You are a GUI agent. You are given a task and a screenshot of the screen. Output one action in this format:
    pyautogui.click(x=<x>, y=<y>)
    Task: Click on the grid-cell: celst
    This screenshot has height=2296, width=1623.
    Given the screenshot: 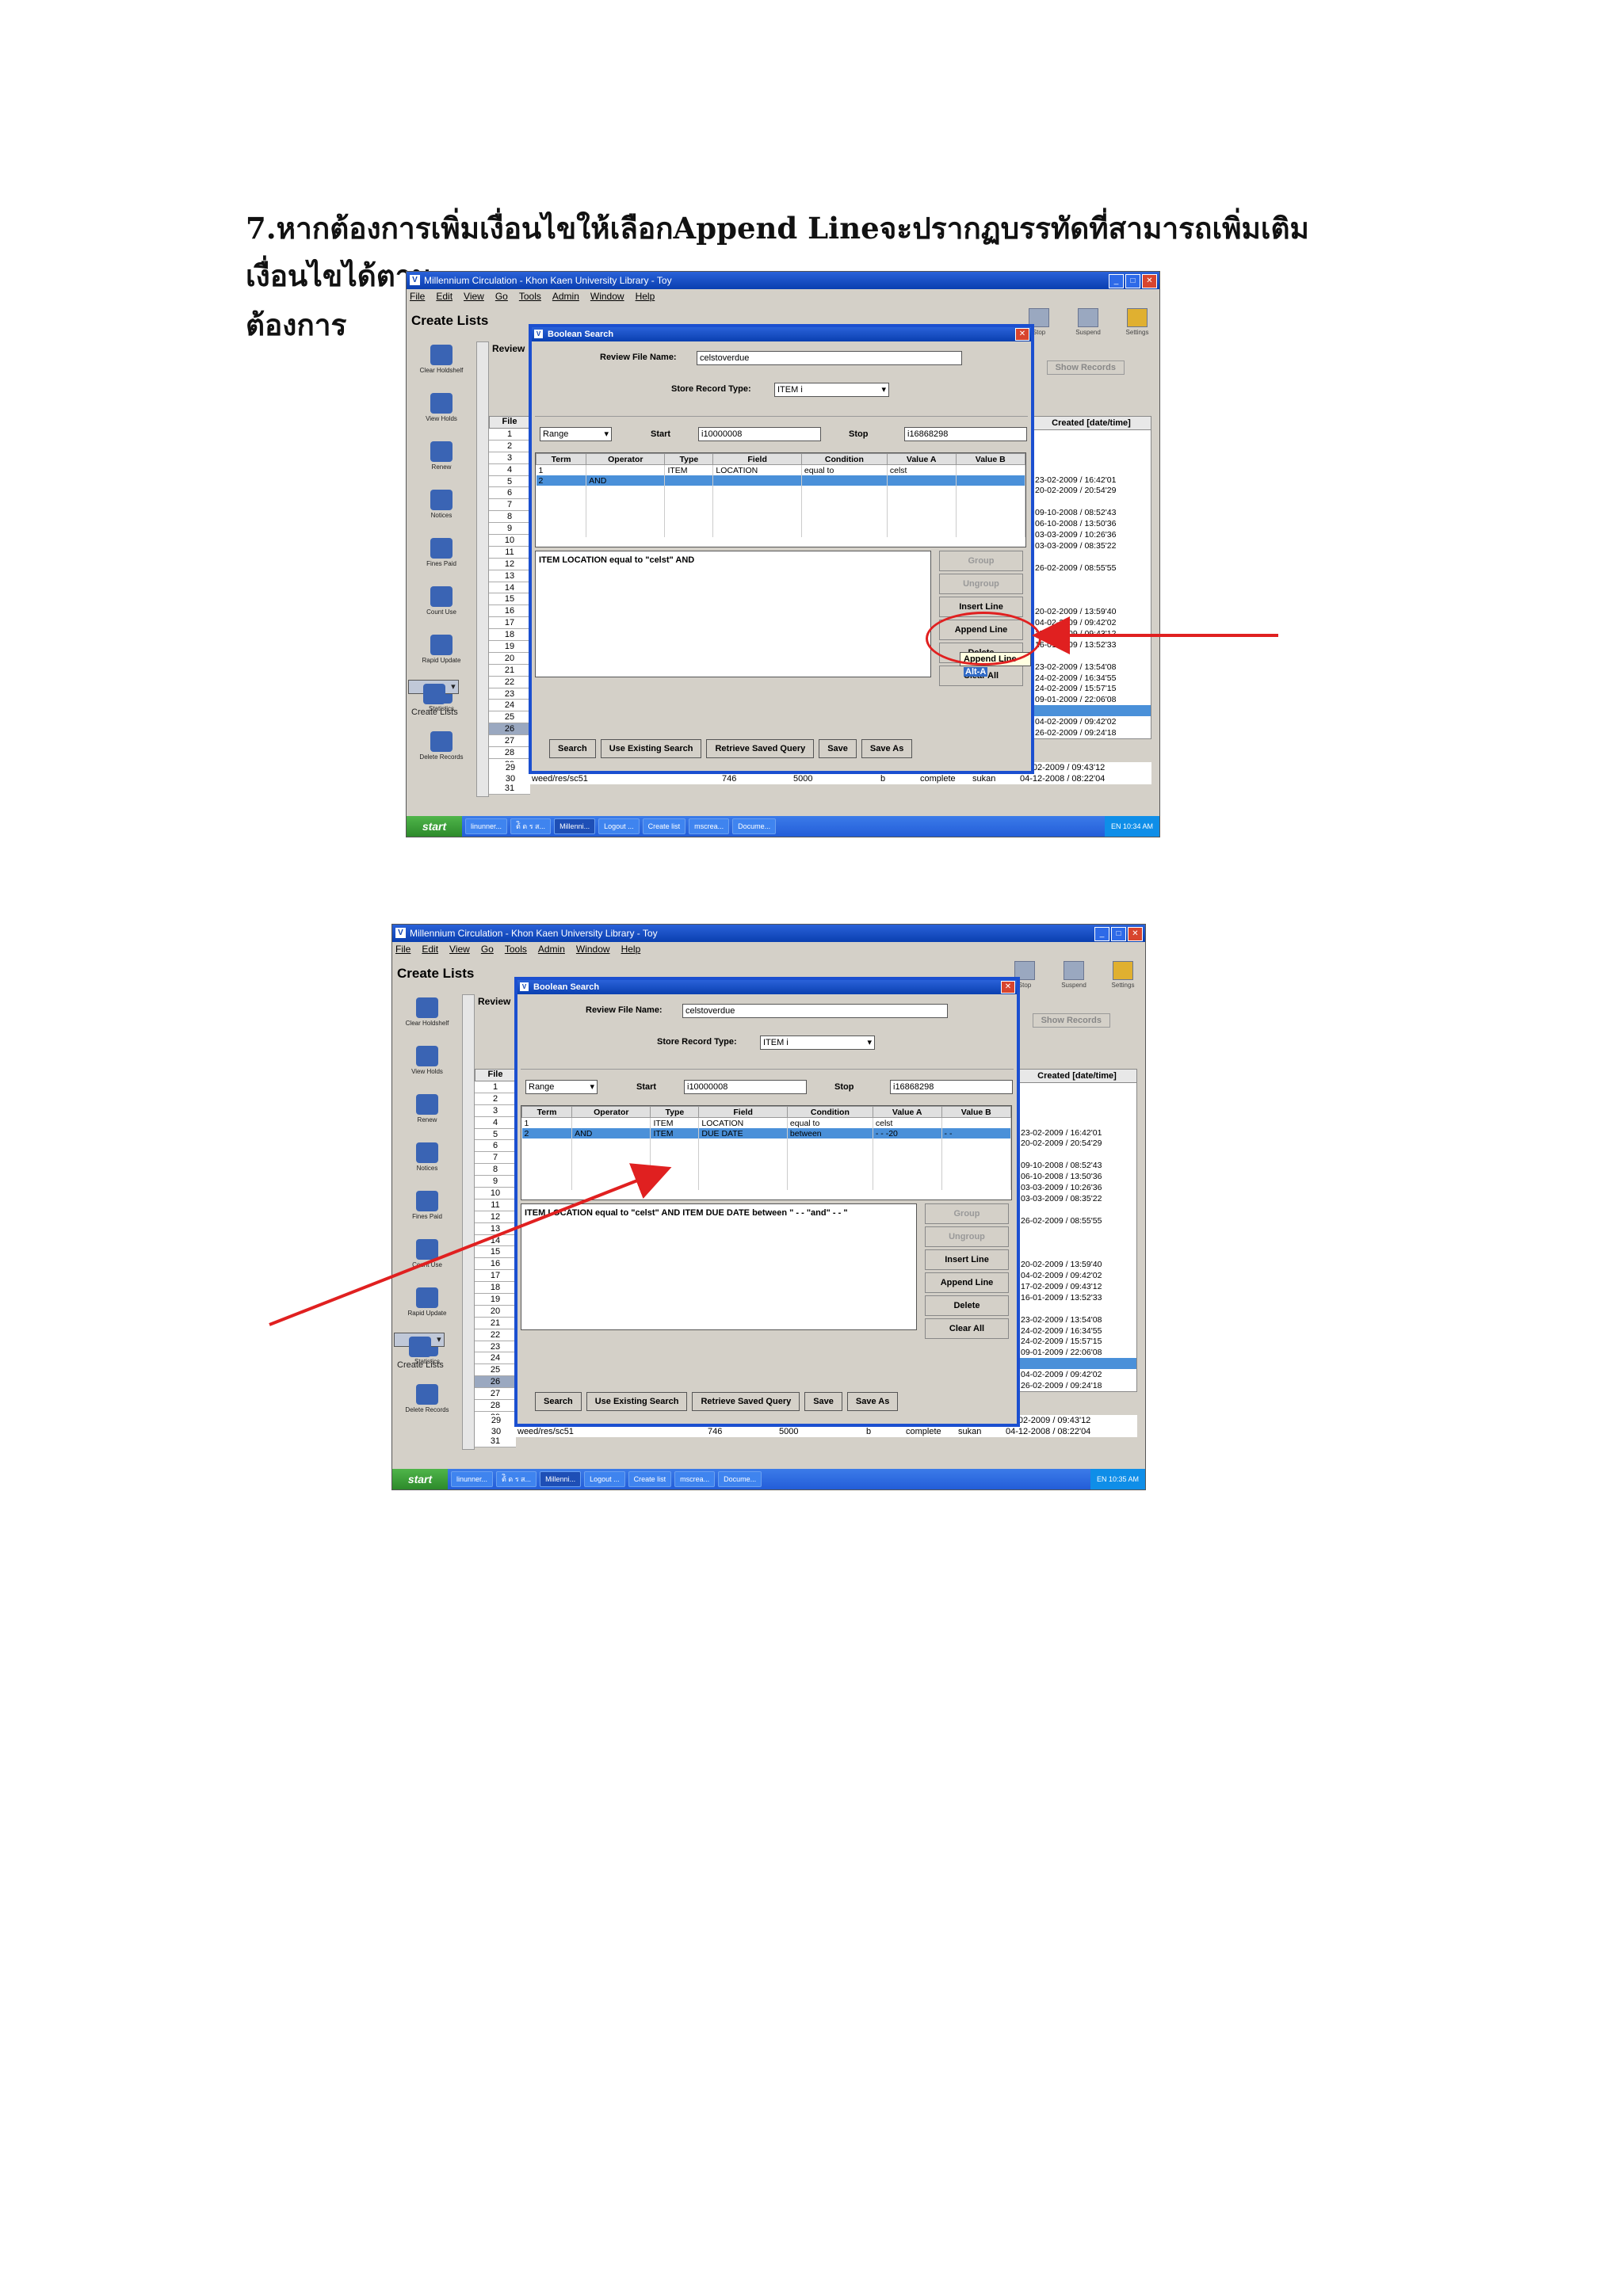 What is the action you would take?
    pyautogui.click(x=907, y=1122)
    